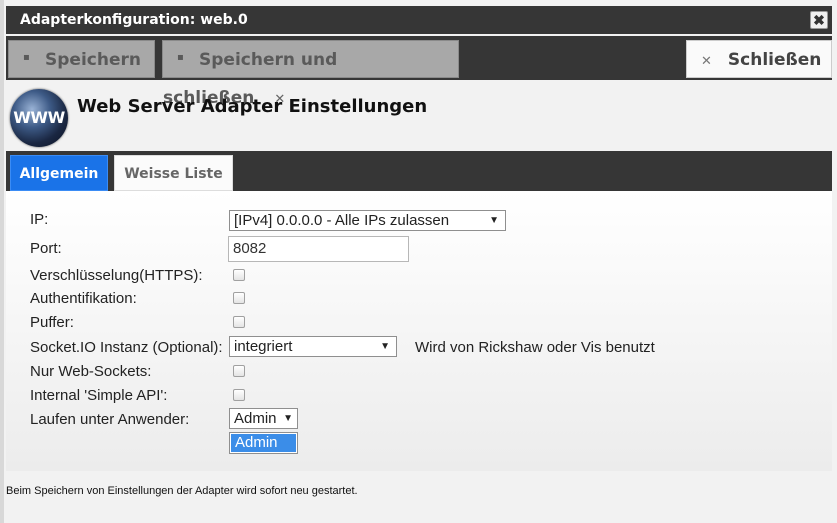 This screenshot has height=523, width=837. I want to click on websockets-checkbox, so click(239, 371).